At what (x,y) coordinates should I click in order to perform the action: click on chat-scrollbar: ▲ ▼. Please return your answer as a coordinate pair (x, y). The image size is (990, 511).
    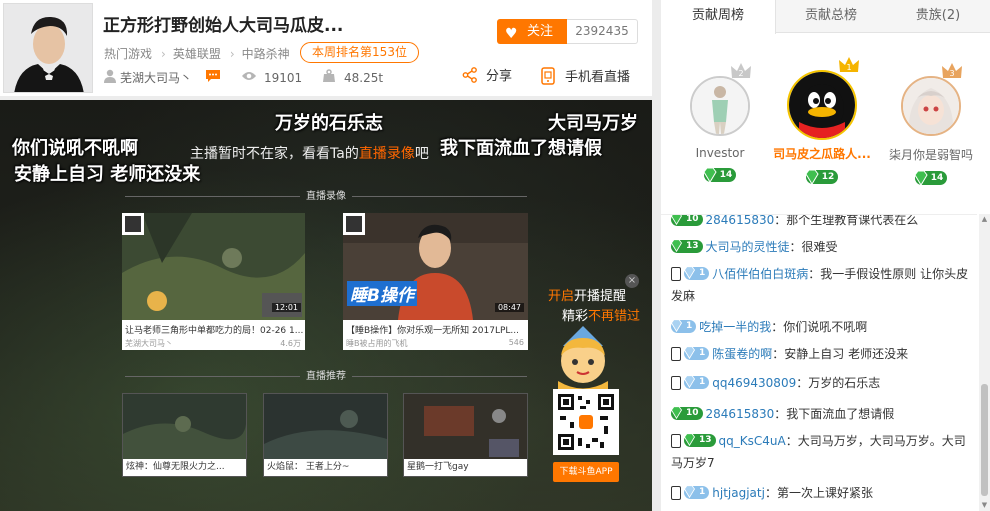
    Looking at the image, I should click on (984, 362).